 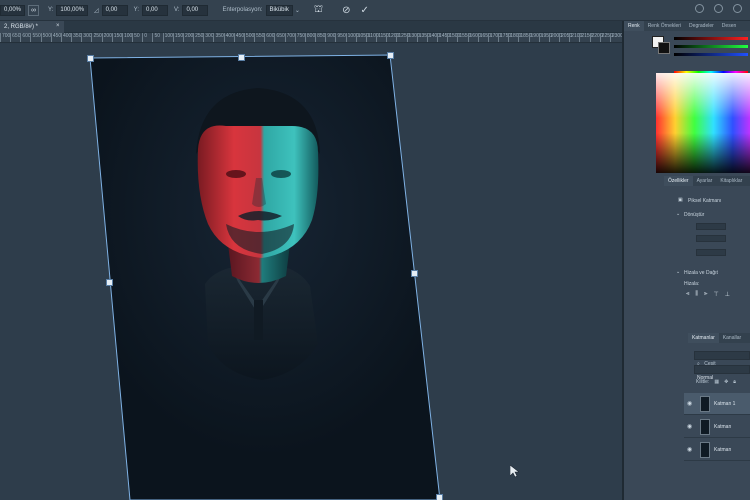 What do you see at coordinates (167, 37) in the screenshot?
I see `ruler-tick: 100` at bounding box center [167, 37].